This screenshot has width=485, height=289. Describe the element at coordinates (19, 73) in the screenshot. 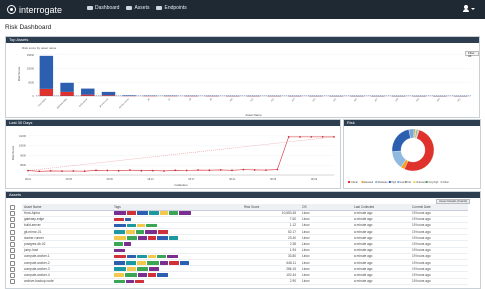

I see `y-axis-label: Risk Score` at that location.